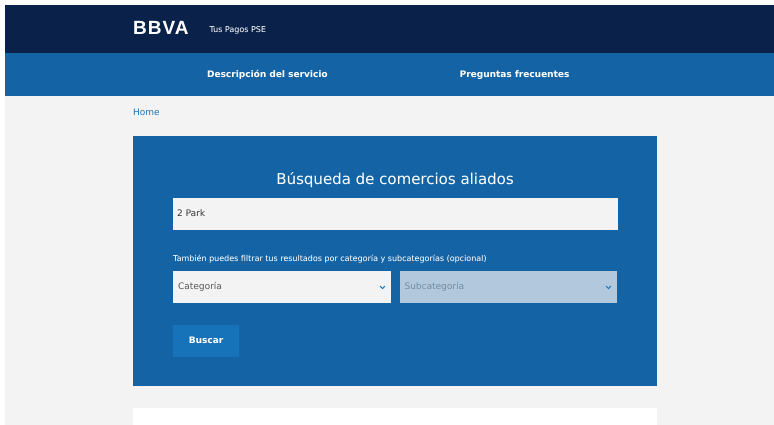 This screenshot has height=425, width=774. What do you see at coordinates (161, 29) in the screenshot?
I see `bank-logo: BBVA` at bounding box center [161, 29].